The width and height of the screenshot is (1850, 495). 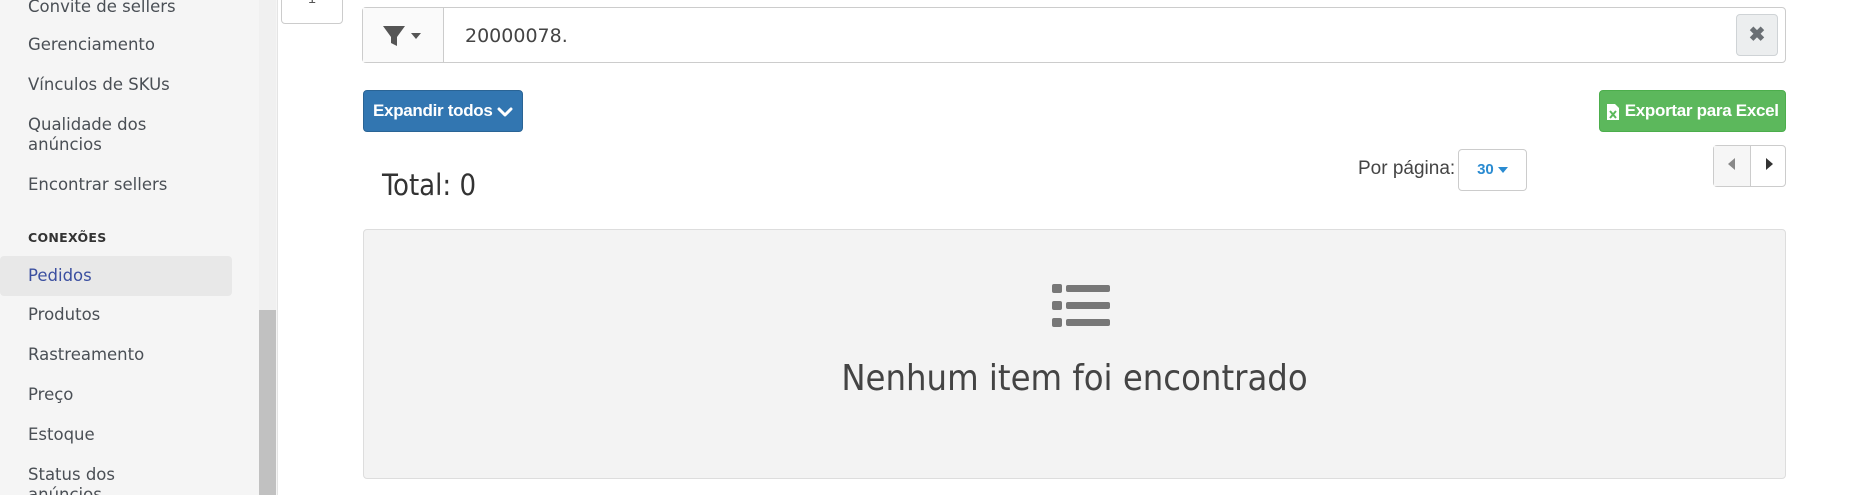 I want to click on sidebar-item-encontrar-sellers: Encontrar sellers, so click(x=116, y=185).